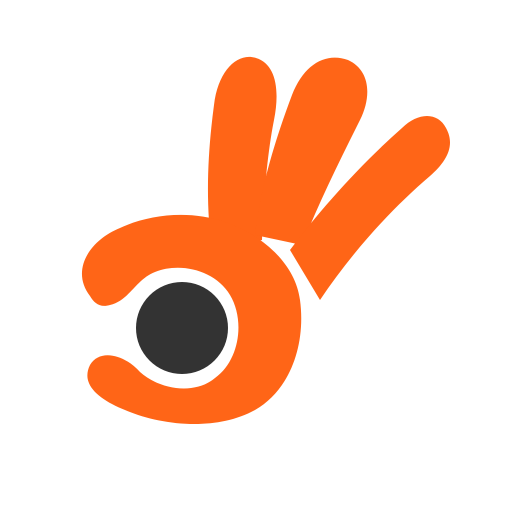 The height and width of the screenshot is (512, 512). Describe the element at coordinates (182, 328) in the screenshot. I see `center-dot` at that location.